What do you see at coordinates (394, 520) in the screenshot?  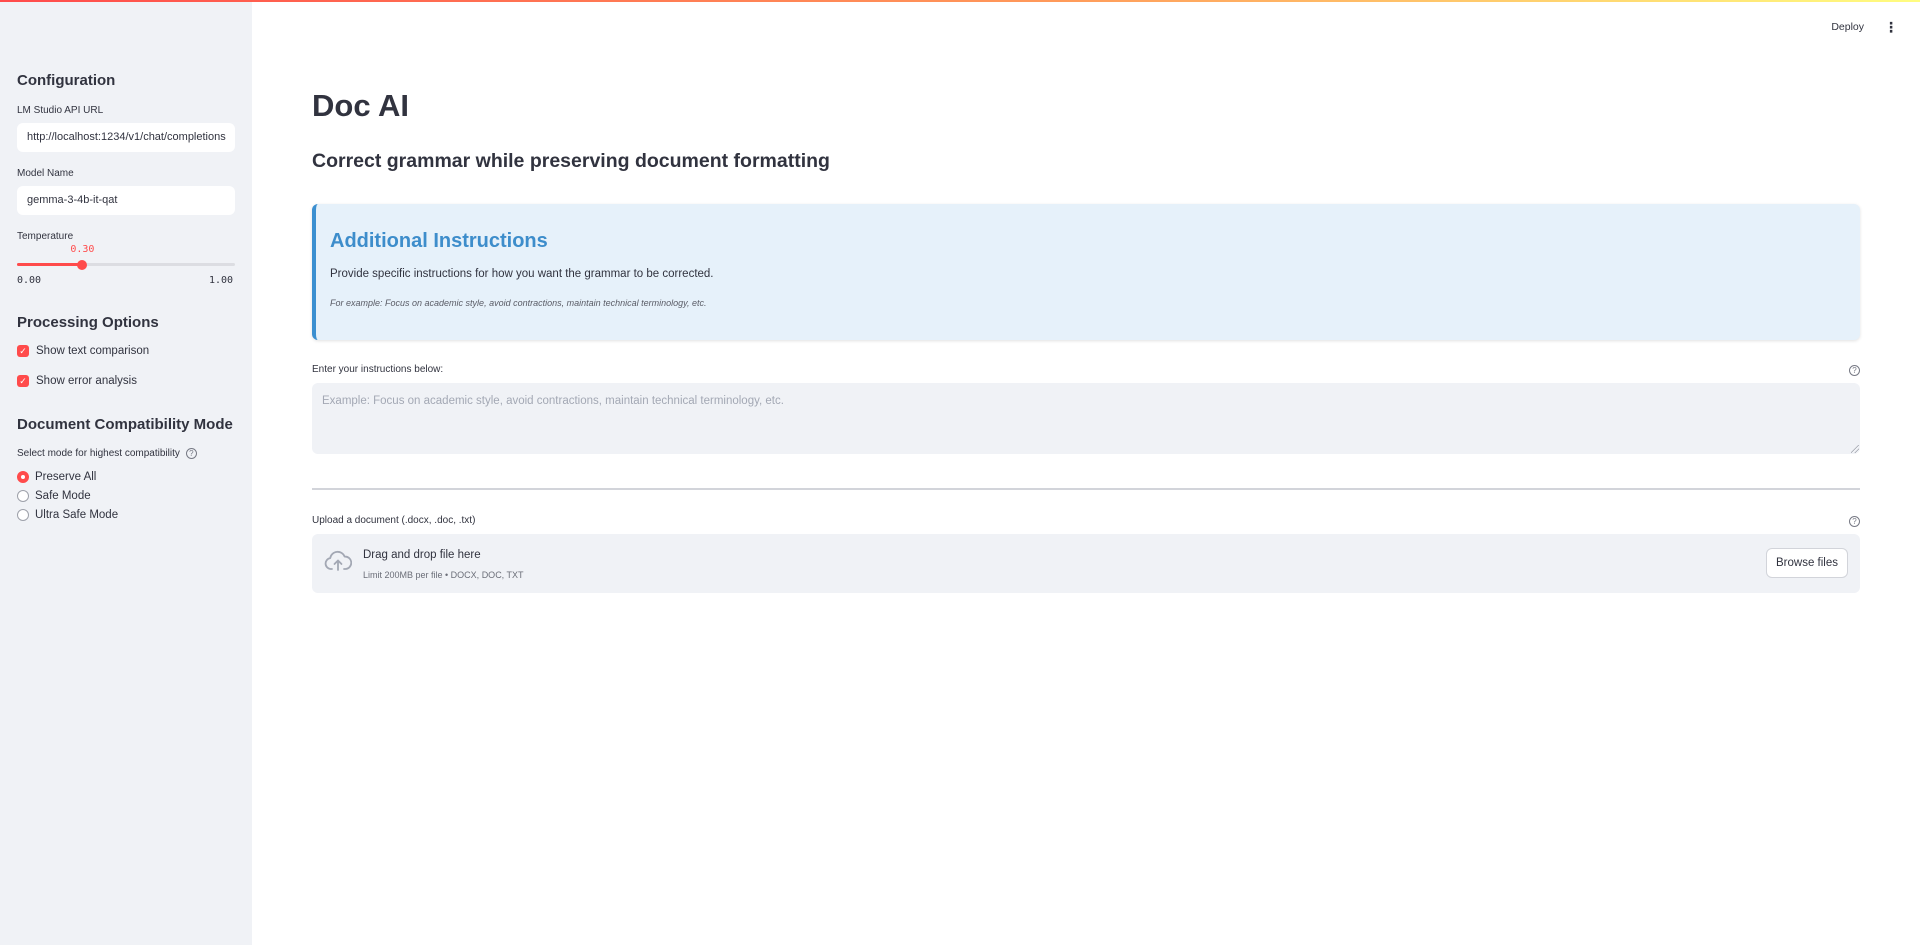 I see `upload-label: Upload a document (.docx, .doc, .txt)` at bounding box center [394, 520].